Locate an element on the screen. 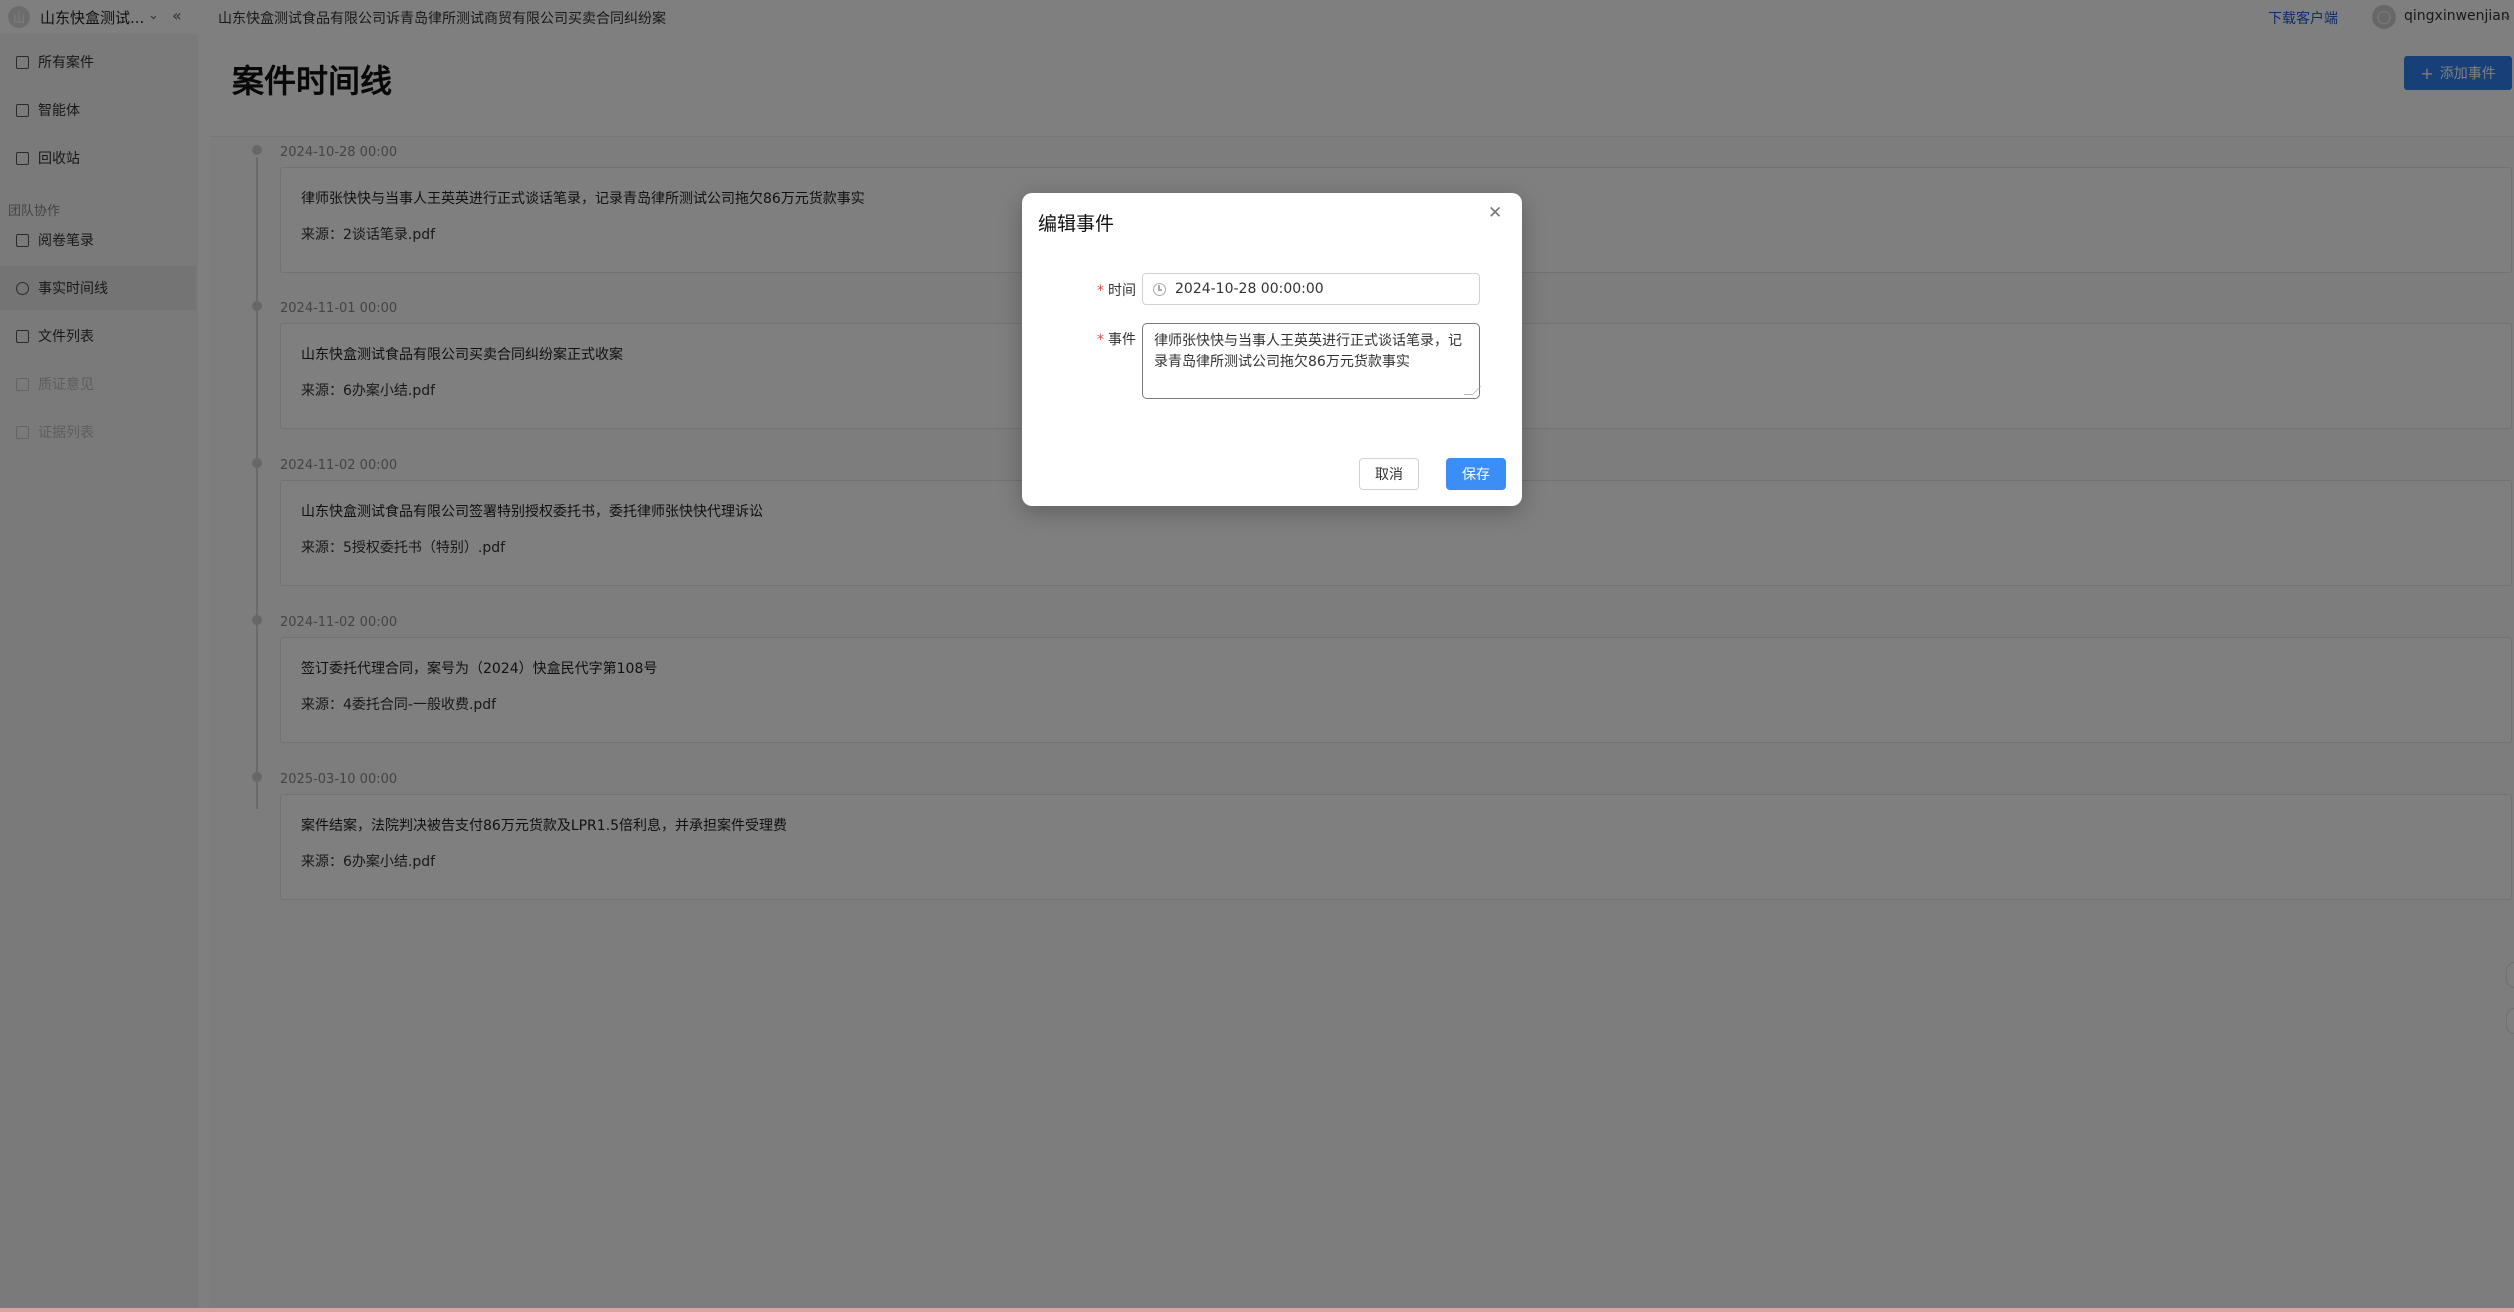 Image resolution: width=2514 pixels, height=1312 pixels. event-label-text: 事件 is located at coordinates (1122, 340).